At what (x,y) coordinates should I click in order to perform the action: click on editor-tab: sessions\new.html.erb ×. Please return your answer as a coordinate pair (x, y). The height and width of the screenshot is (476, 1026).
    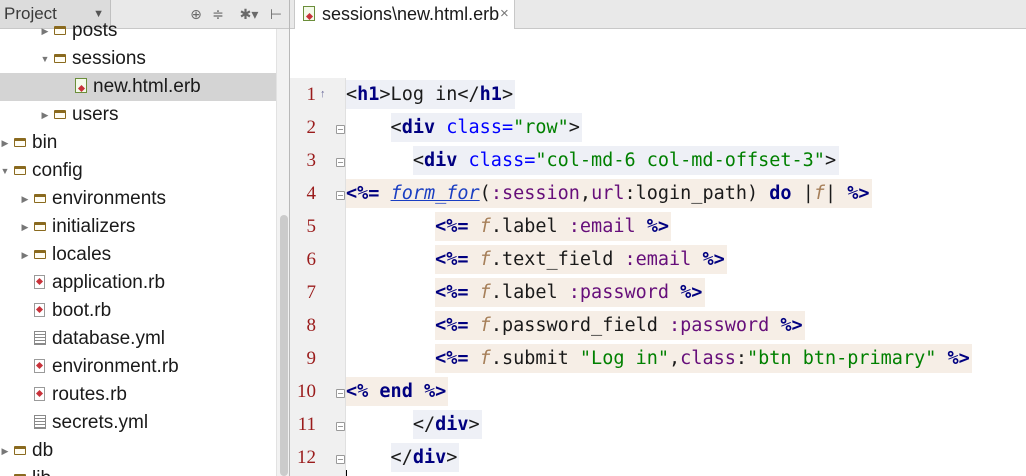
    Looking at the image, I should click on (404, 14).